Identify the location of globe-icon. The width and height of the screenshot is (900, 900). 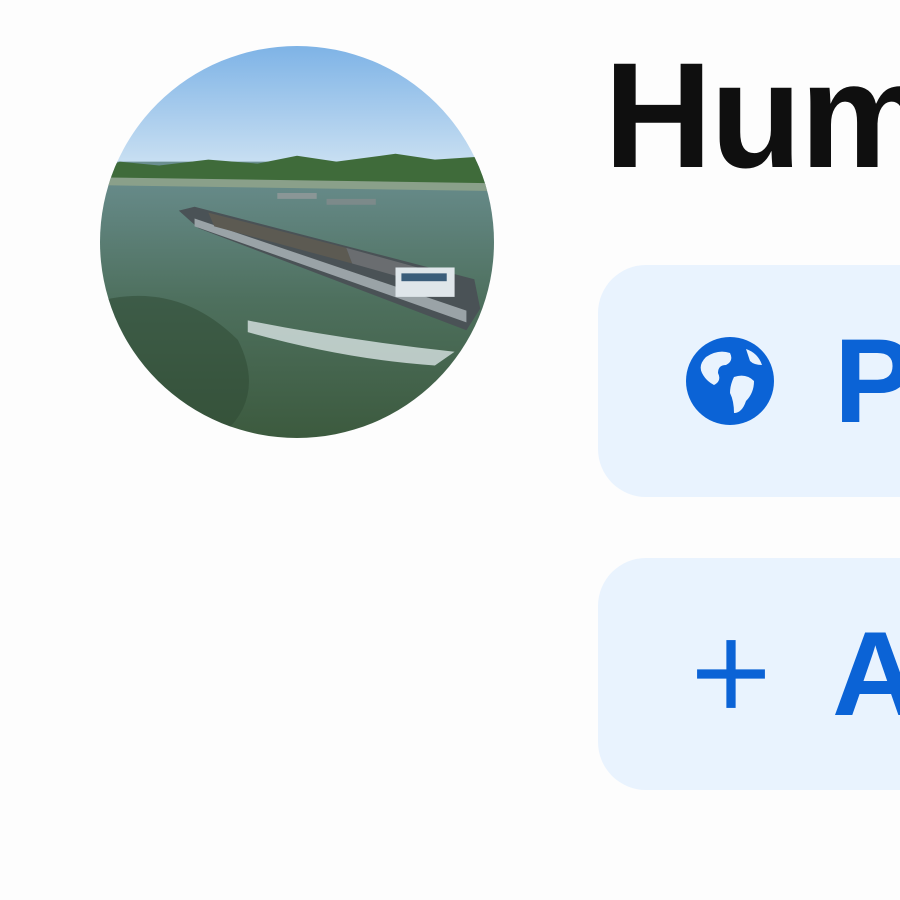
(730, 381).